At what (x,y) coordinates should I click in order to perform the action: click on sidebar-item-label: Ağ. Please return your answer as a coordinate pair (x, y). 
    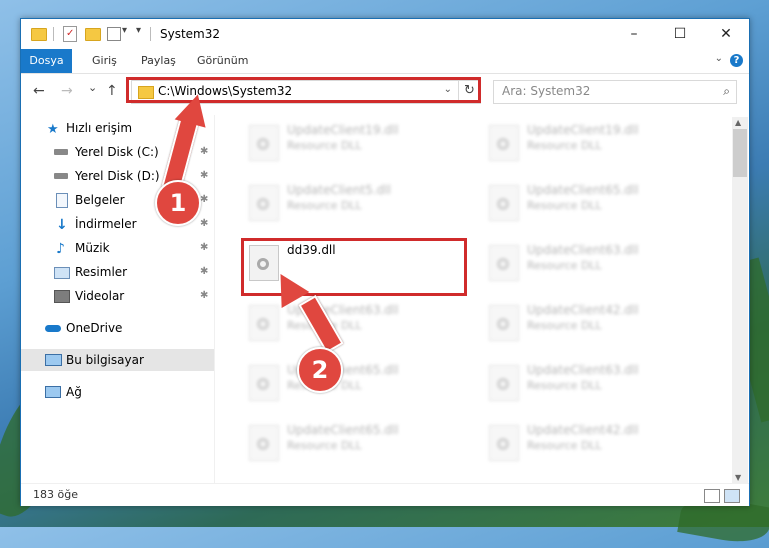
    Looking at the image, I should click on (74, 392).